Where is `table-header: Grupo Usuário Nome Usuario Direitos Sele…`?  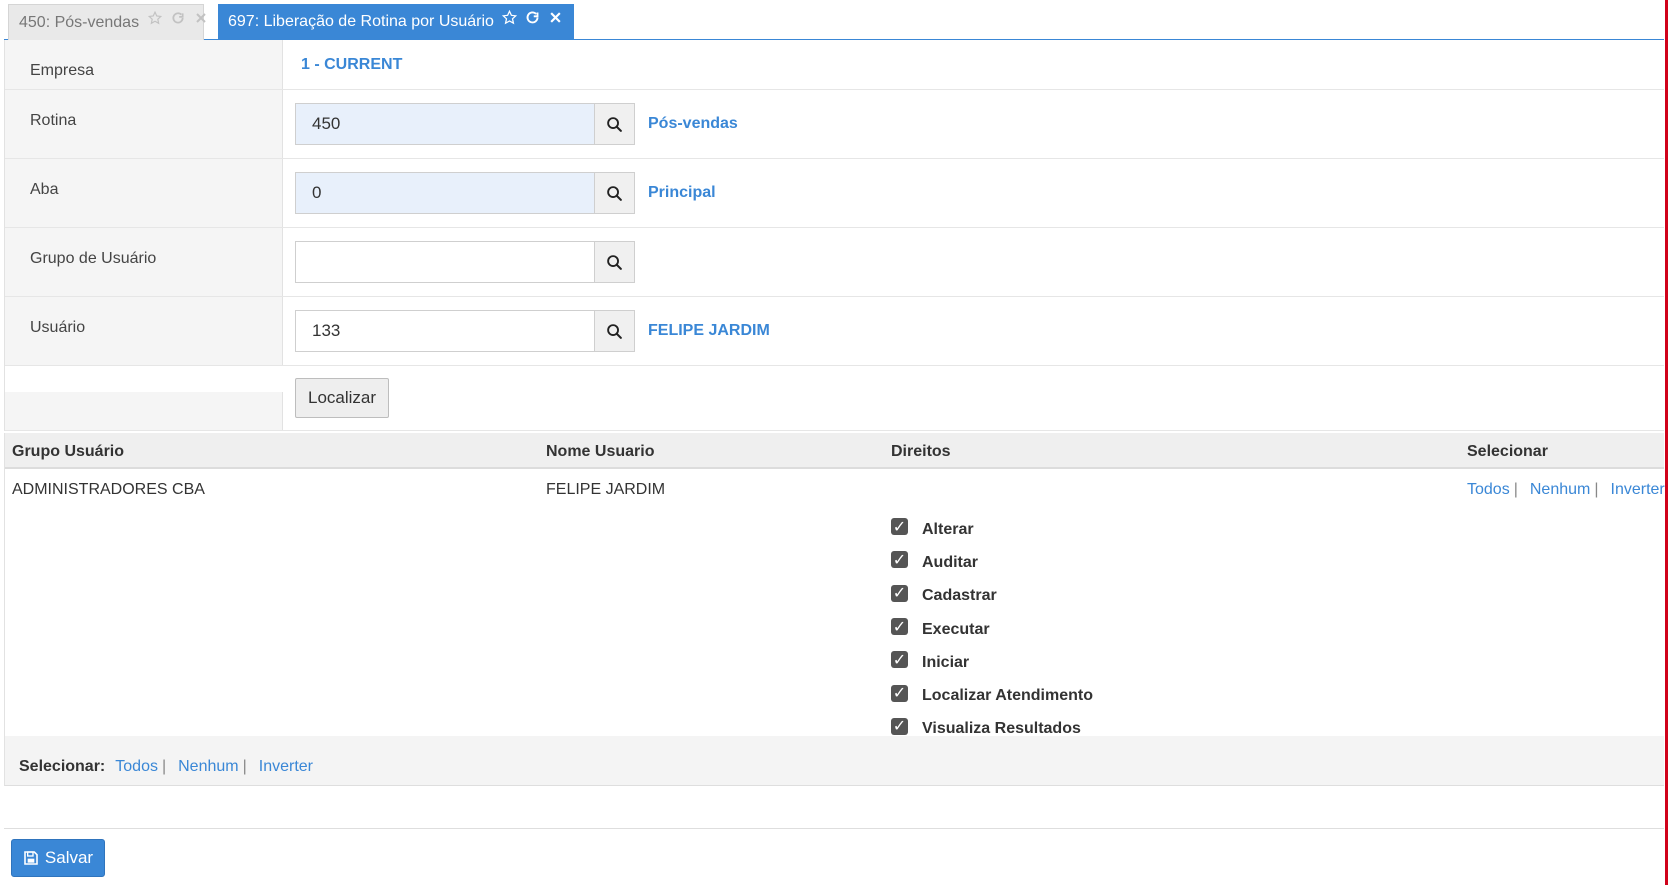
table-header: Grupo Usuário Nome Usuario Direitos Sele… is located at coordinates (834, 451).